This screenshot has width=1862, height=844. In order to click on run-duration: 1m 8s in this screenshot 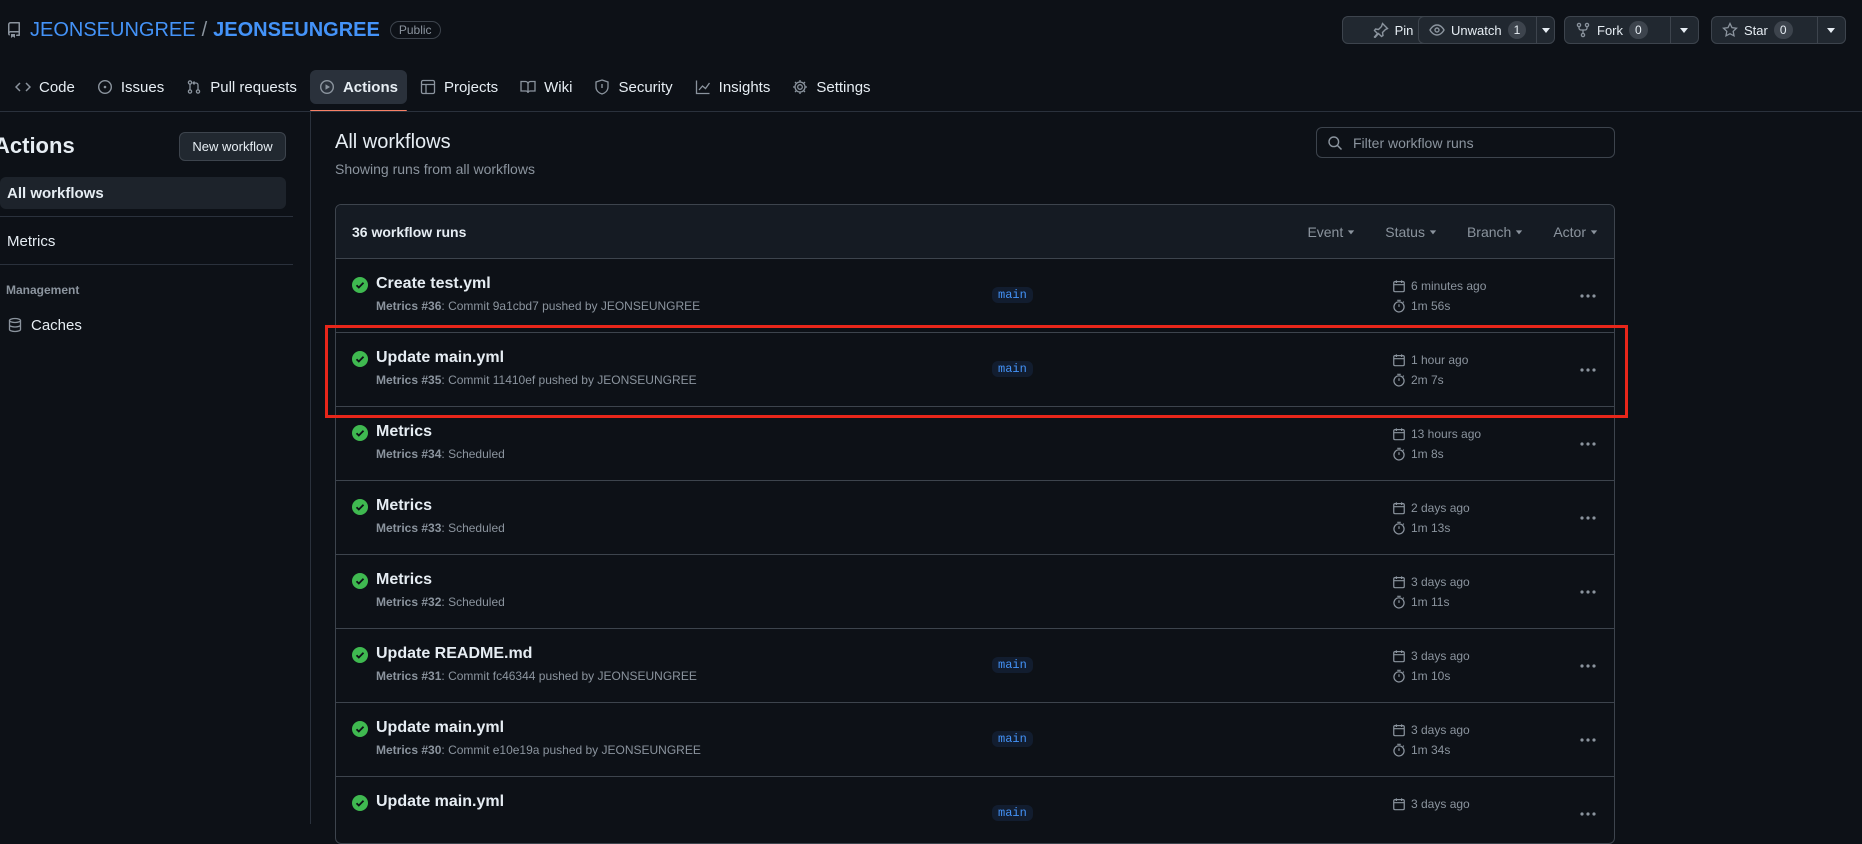, I will do `click(1418, 454)`.